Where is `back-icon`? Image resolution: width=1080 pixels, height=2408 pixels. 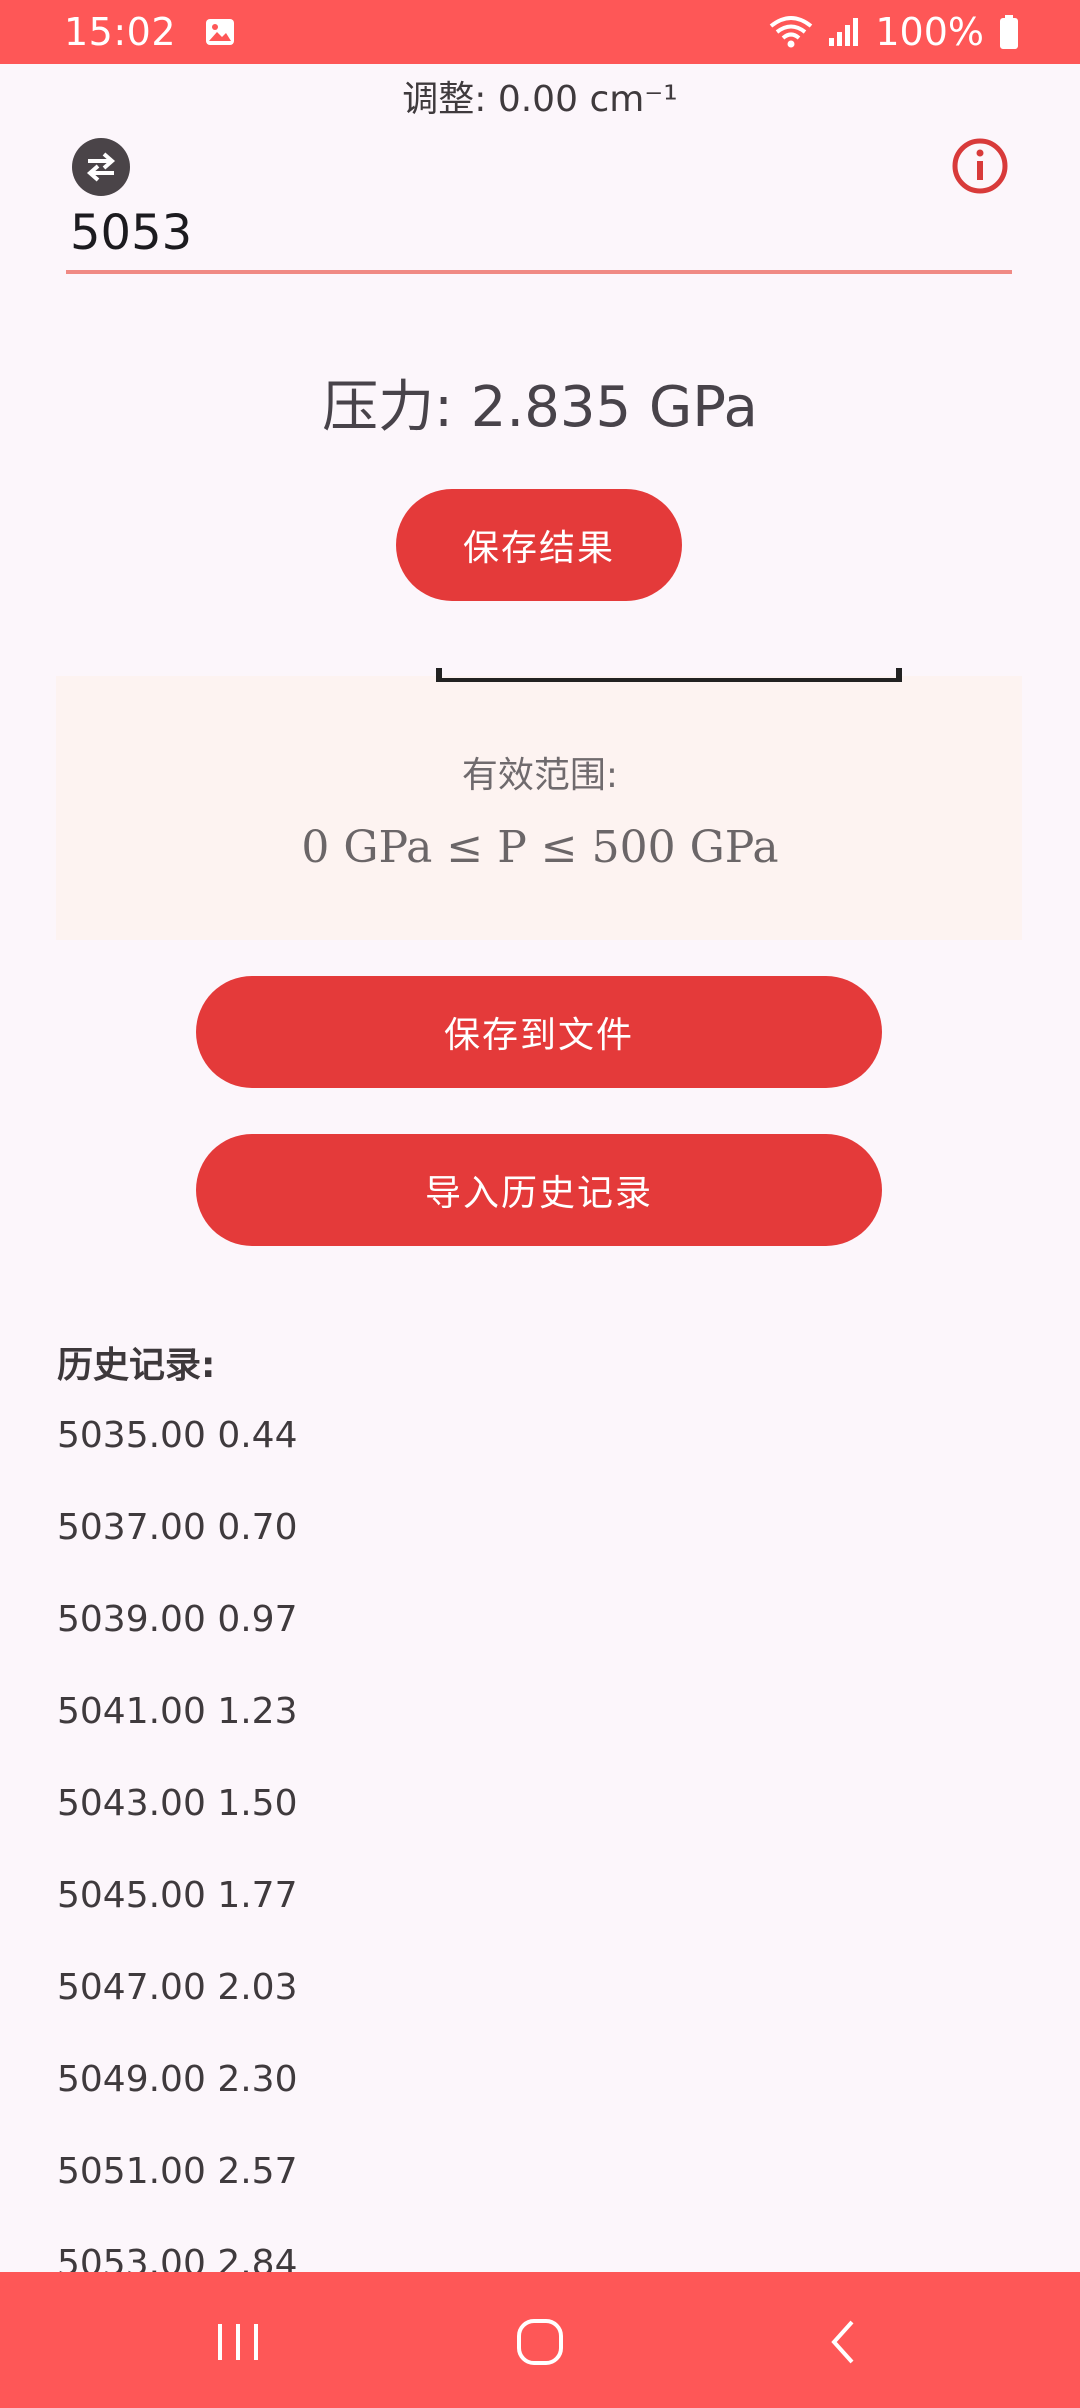 back-icon is located at coordinates (844, 2342).